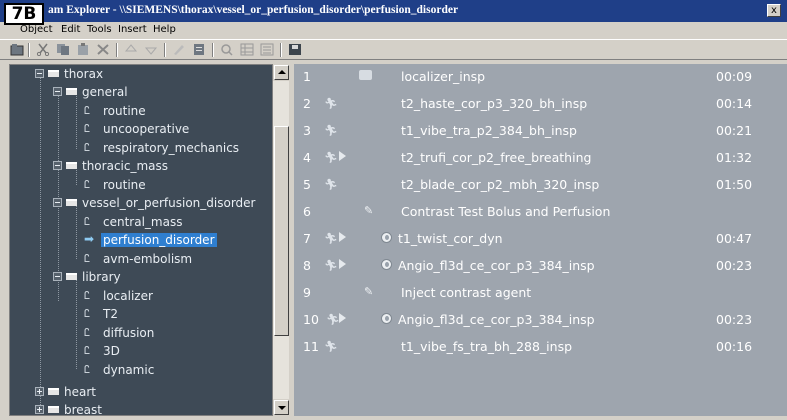  I want to click on step-number: 10, so click(311, 319).